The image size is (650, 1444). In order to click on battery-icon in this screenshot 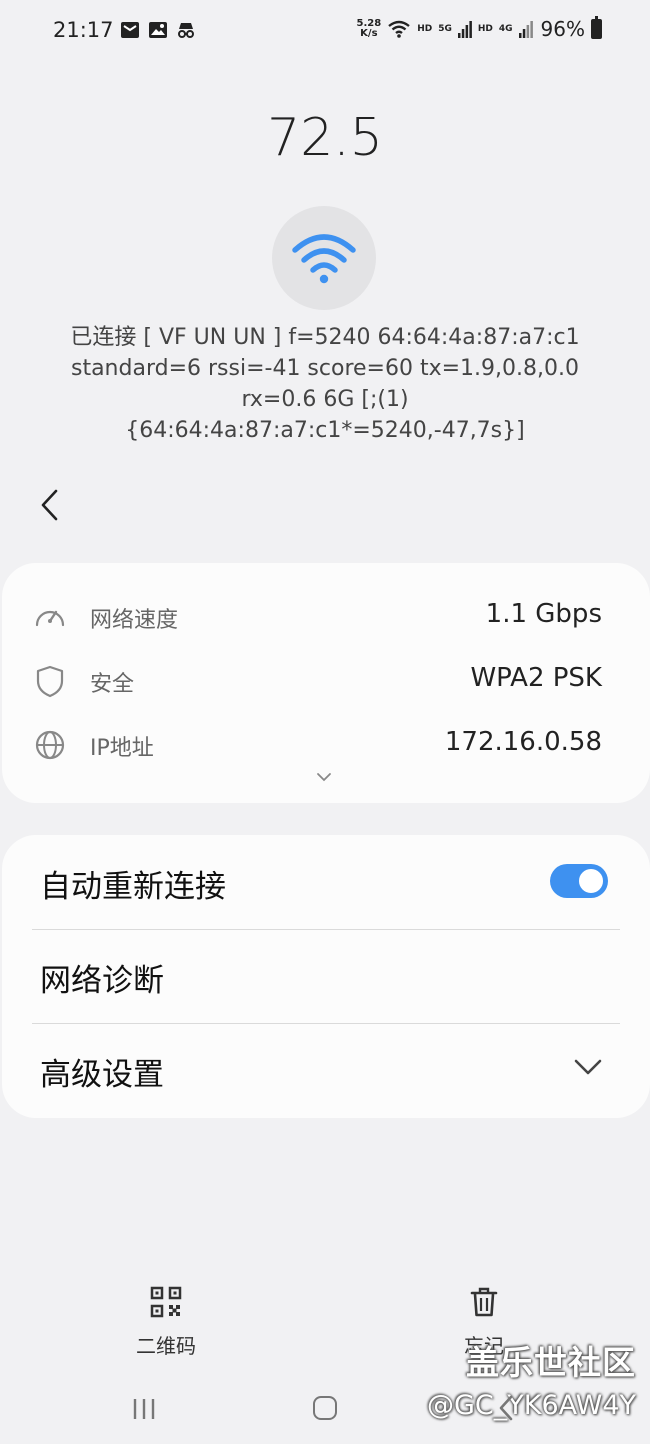, I will do `click(596, 27)`.